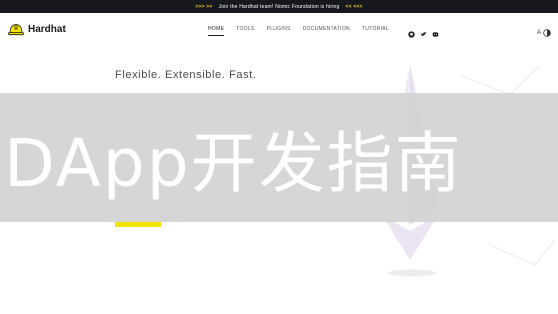  I want to click on announcement-right-arrows: << <<<, so click(354, 6).